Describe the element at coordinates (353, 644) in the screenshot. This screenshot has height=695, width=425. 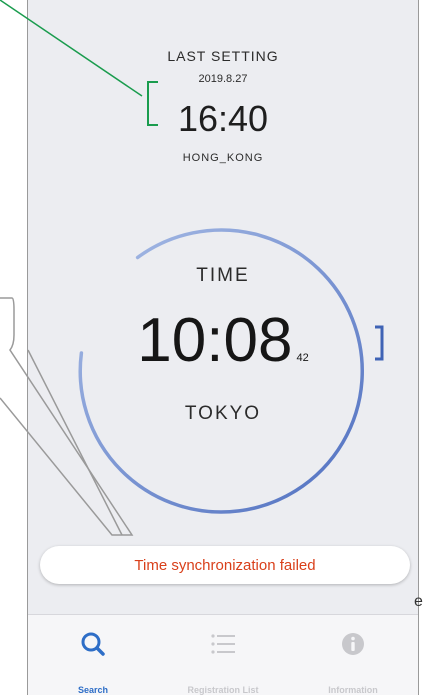
I see `info-icon` at that location.